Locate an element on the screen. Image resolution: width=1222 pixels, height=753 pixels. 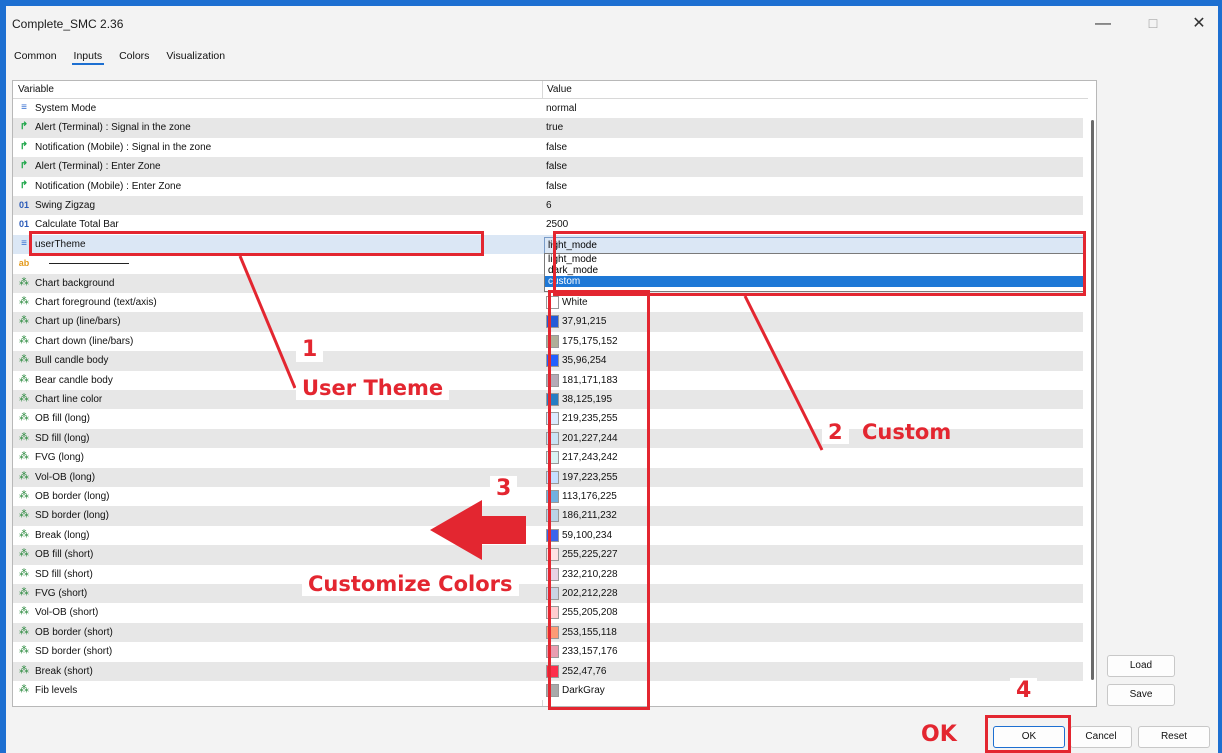
row-variable-name: Break (short) is located at coordinates (64, 671).